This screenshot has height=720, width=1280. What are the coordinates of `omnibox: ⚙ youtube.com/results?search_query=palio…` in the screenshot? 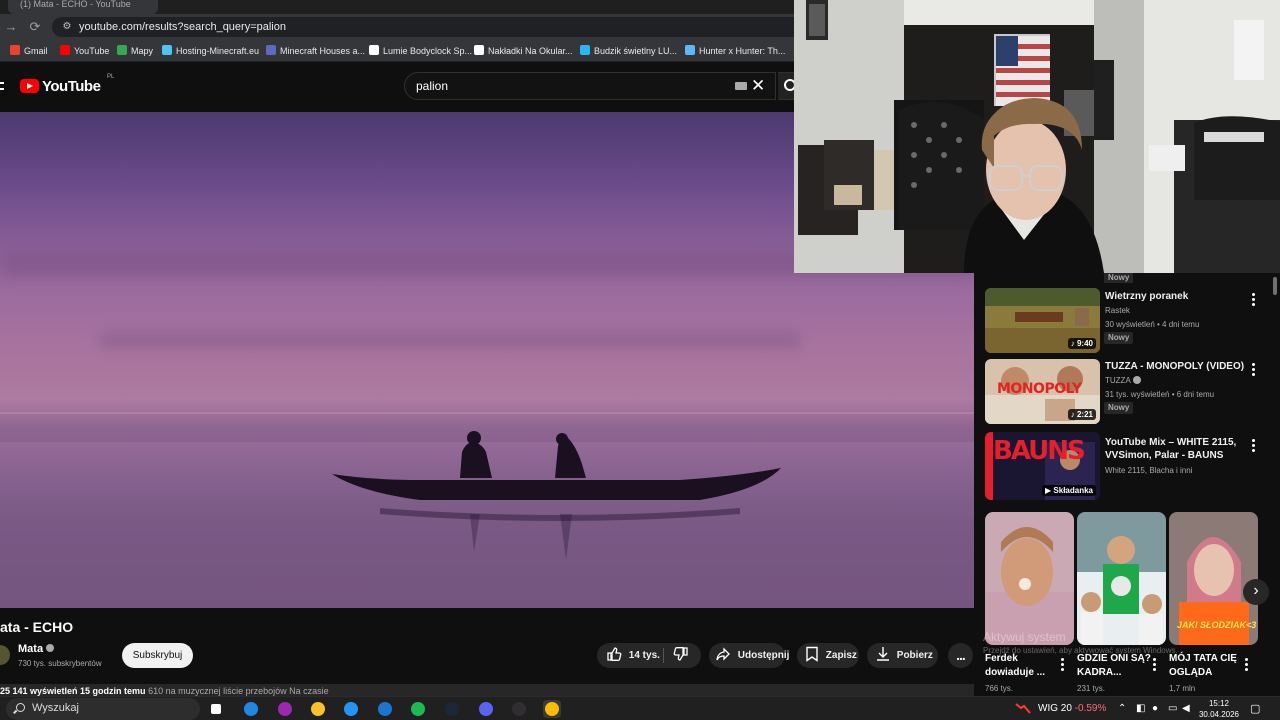 It's located at (426, 27).